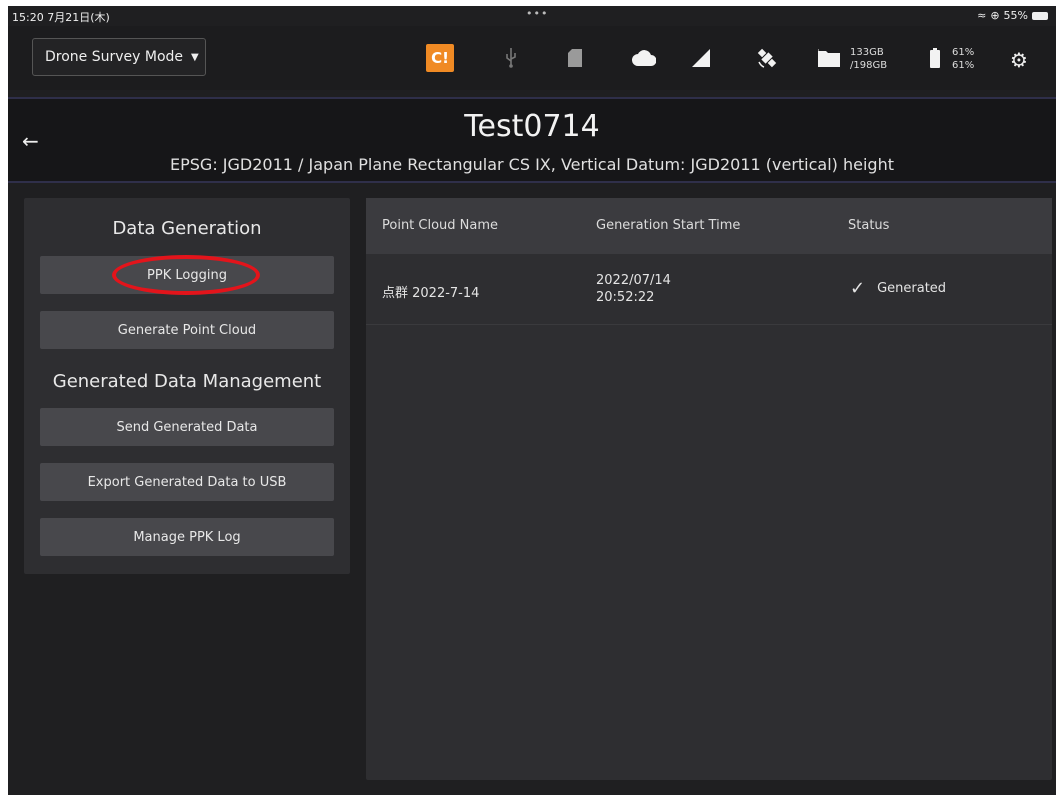  I want to click on export-usb-button: Export Generated Data to USB, so click(187, 482).